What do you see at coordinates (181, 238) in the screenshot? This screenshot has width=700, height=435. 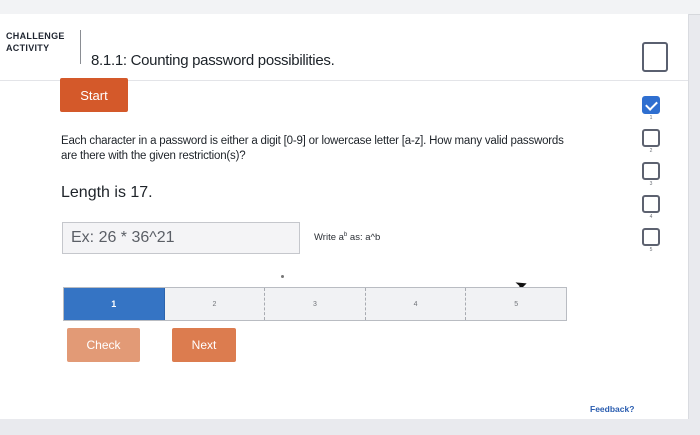 I see `answer-input` at bounding box center [181, 238].